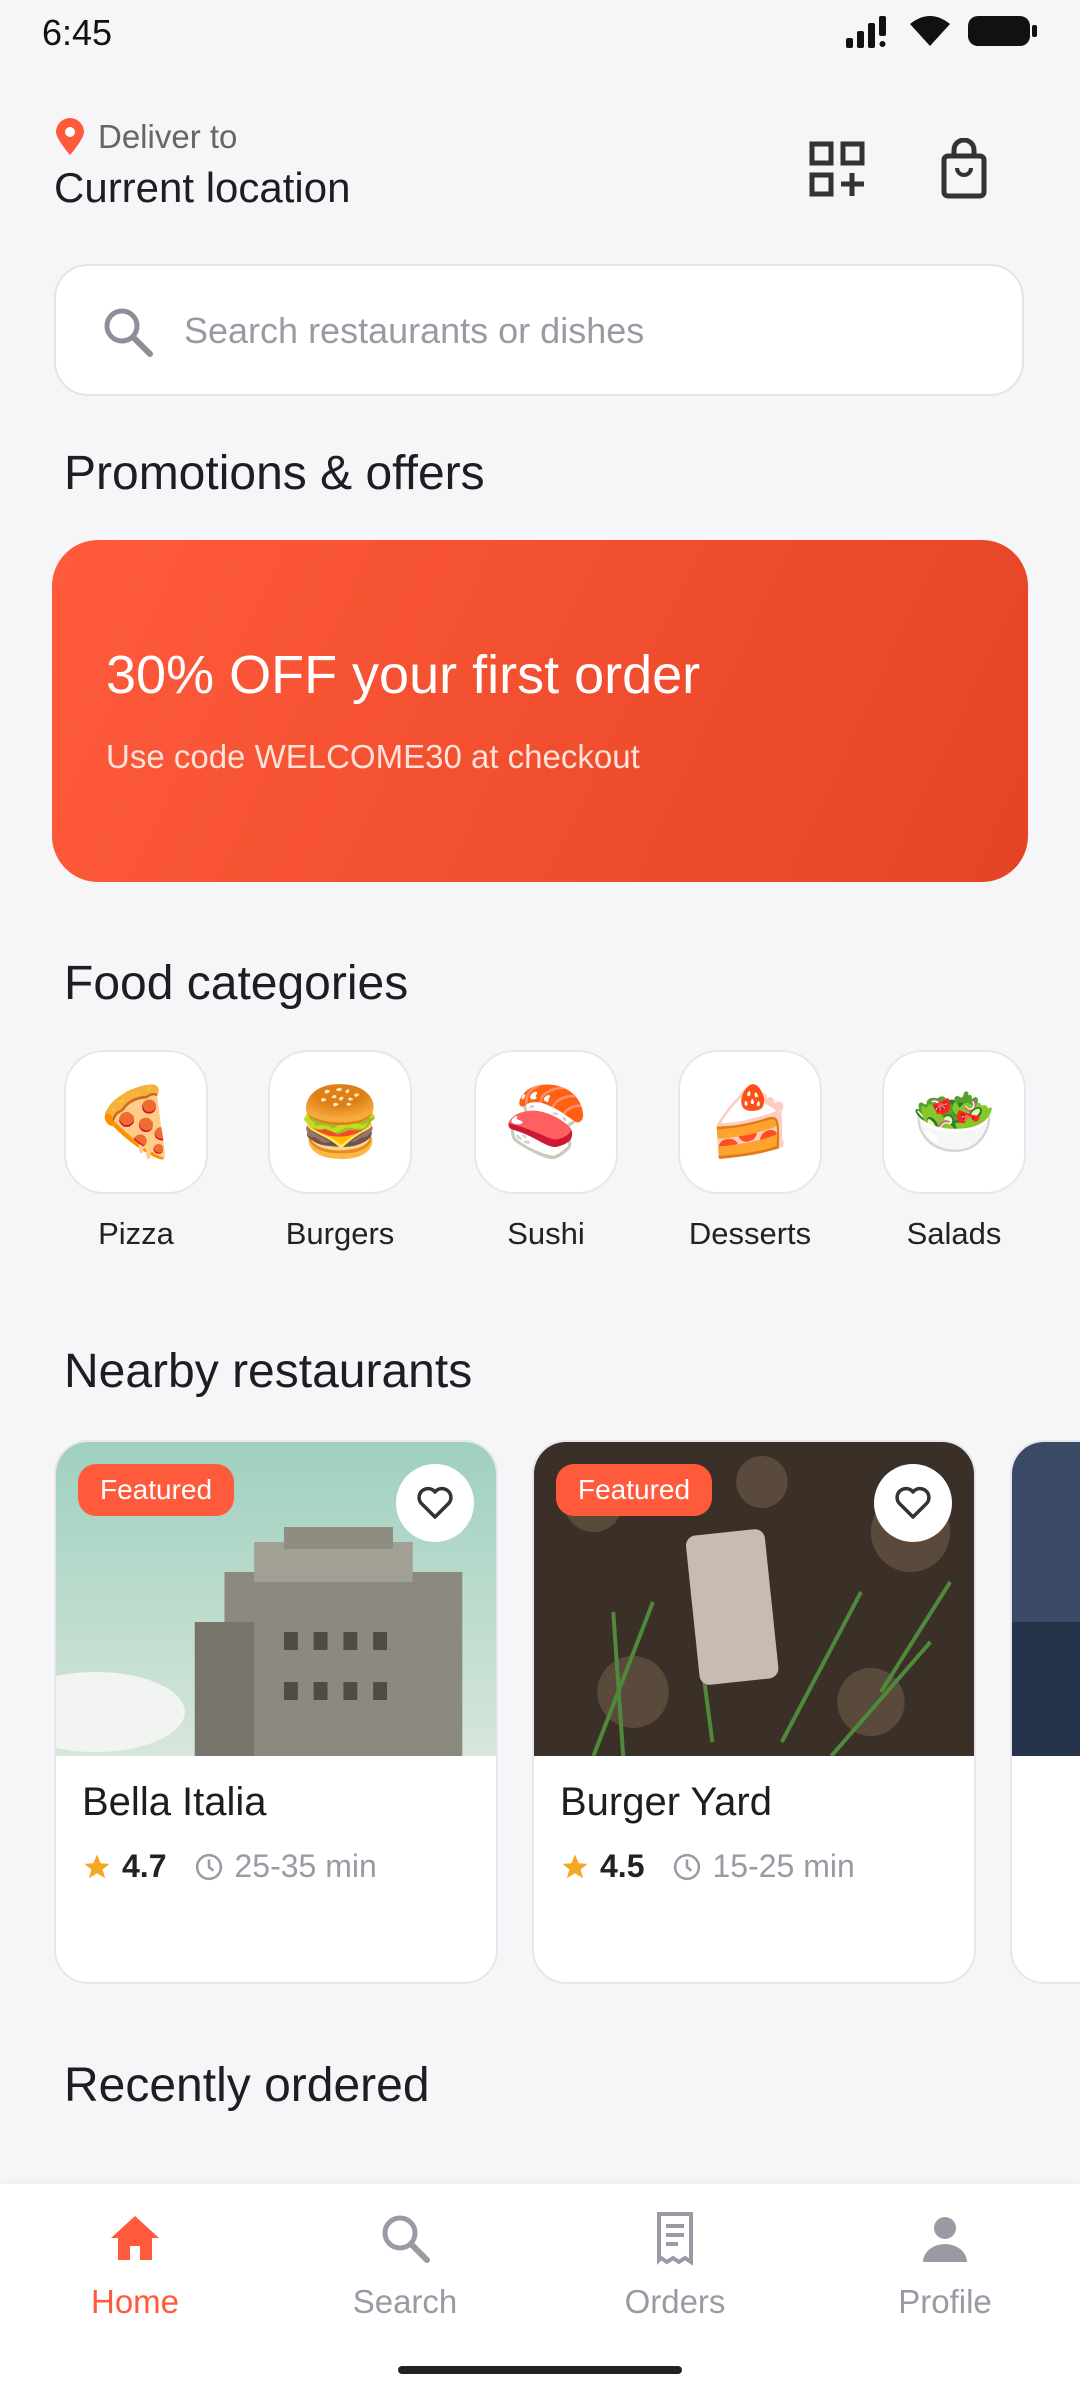 The image size is (1080, 2400). Describe the element at coordinates (750, 1233) in the screenshot. I see `category-label: Desserts` at that location.